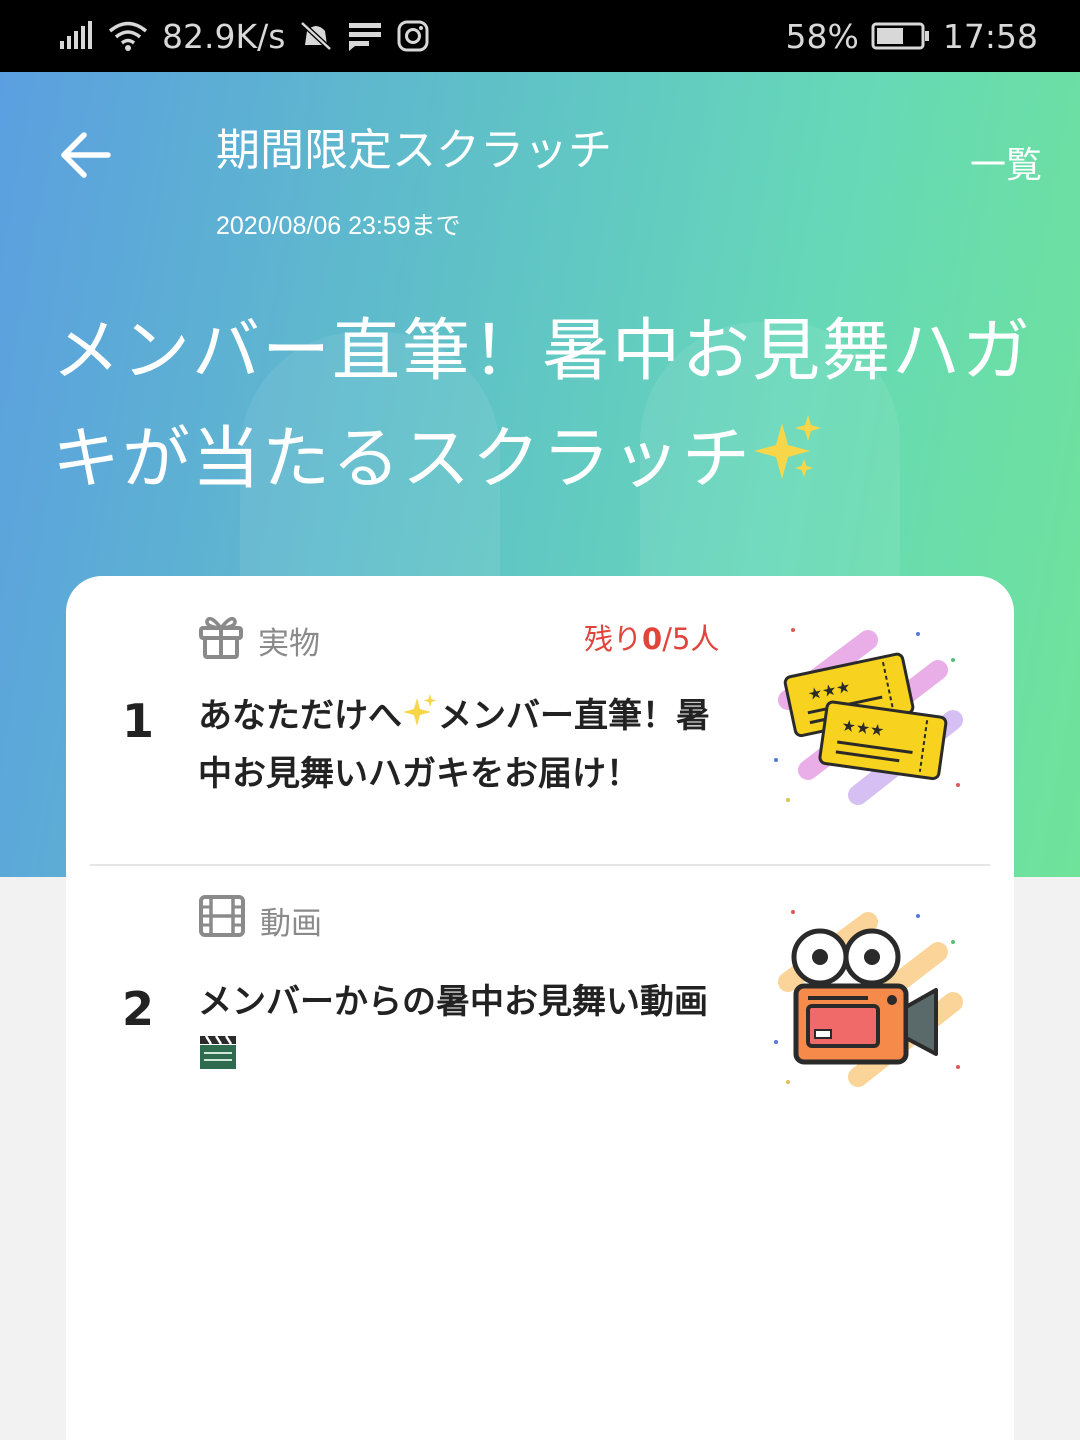 This screenshot has width=1080, height=1440. Describe the element at coordinates (300, 716) in the screenshot. I see `prize-description-part1: あなただけへ` at that location.